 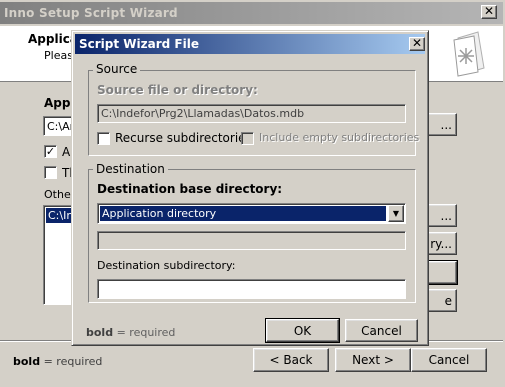 What do you see at coordinates (103, 138) in the screenshot?
I see `recurse-subdirectories-checkbox` at bounding box center [103, 138].